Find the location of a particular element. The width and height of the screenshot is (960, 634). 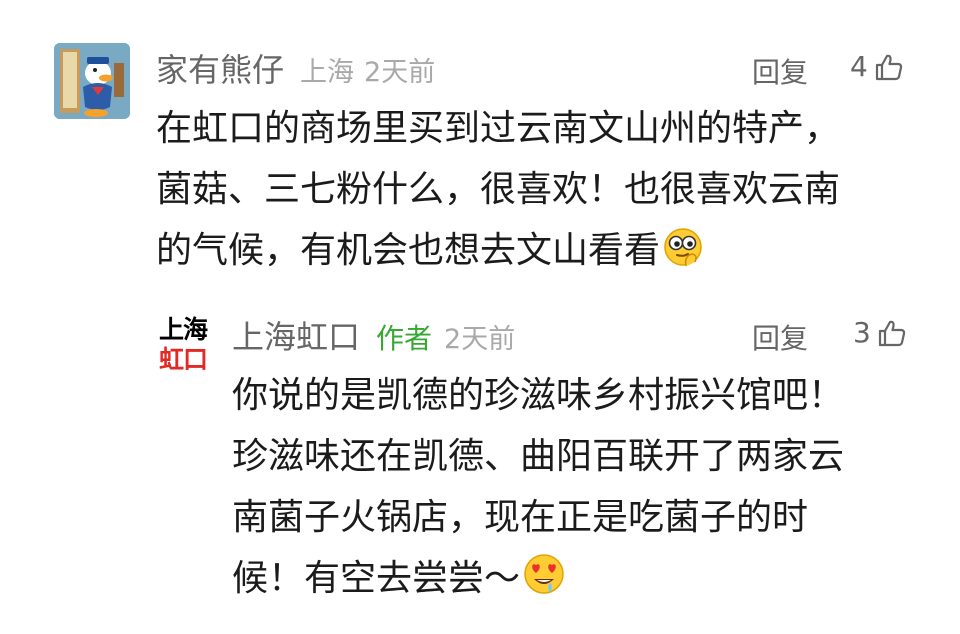

avatar is located at coordinates (92, 81).